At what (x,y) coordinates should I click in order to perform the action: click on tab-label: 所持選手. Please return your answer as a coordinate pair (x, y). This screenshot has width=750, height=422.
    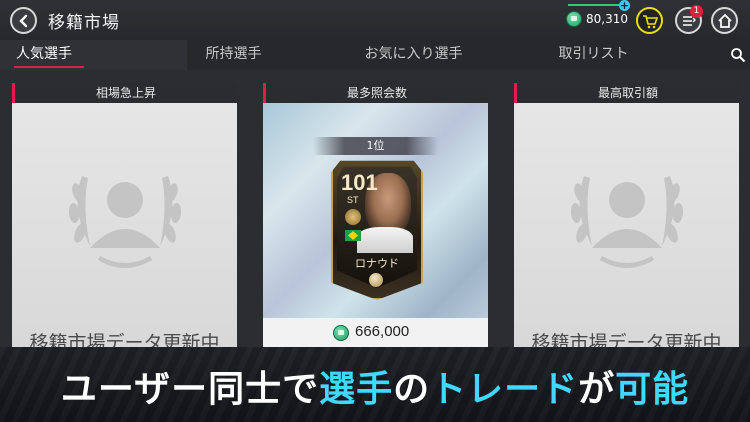
    Looking at the image, I should click on (233, 54).